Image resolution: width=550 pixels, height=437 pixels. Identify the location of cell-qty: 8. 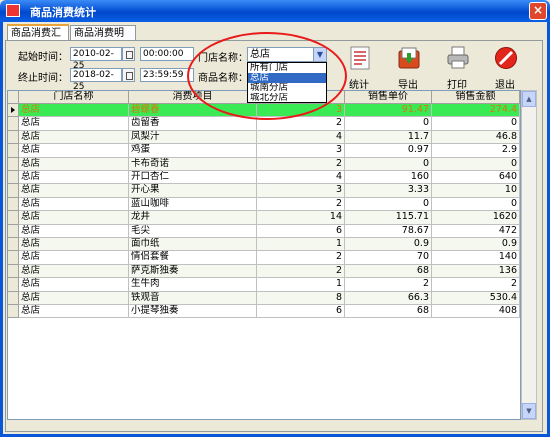
(301, 298).